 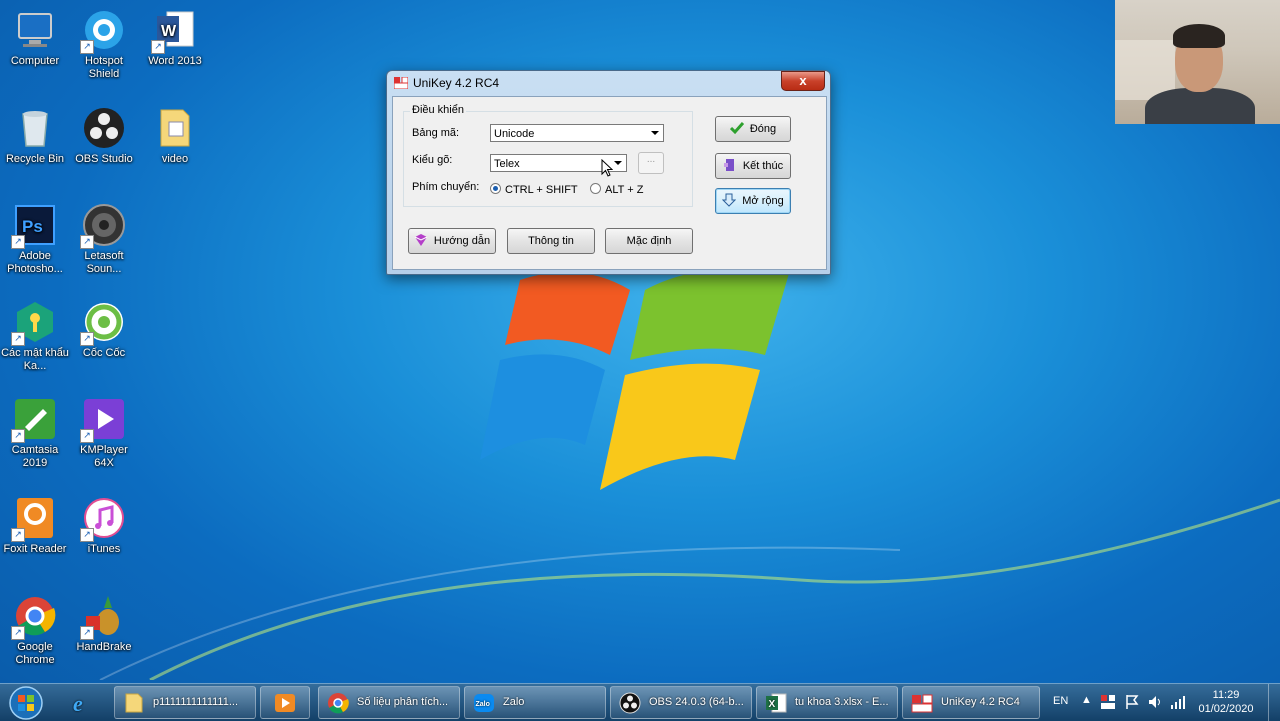 What do you see at coordinates (175, 159) in the screenshot?
I see `desktop-icon-label: video` at bounding box center [175, 159].